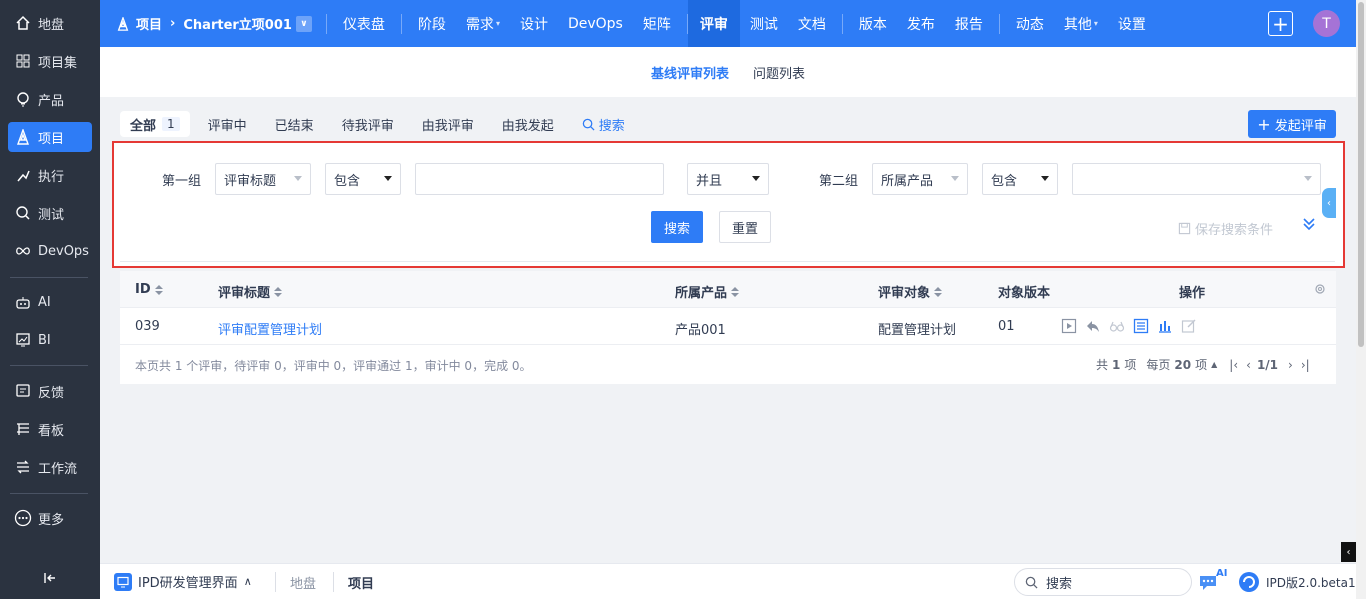  Describe the element at coordinates (1292, 124) in the screenshot. I see `create-review-button: + 发起评审` at that location.